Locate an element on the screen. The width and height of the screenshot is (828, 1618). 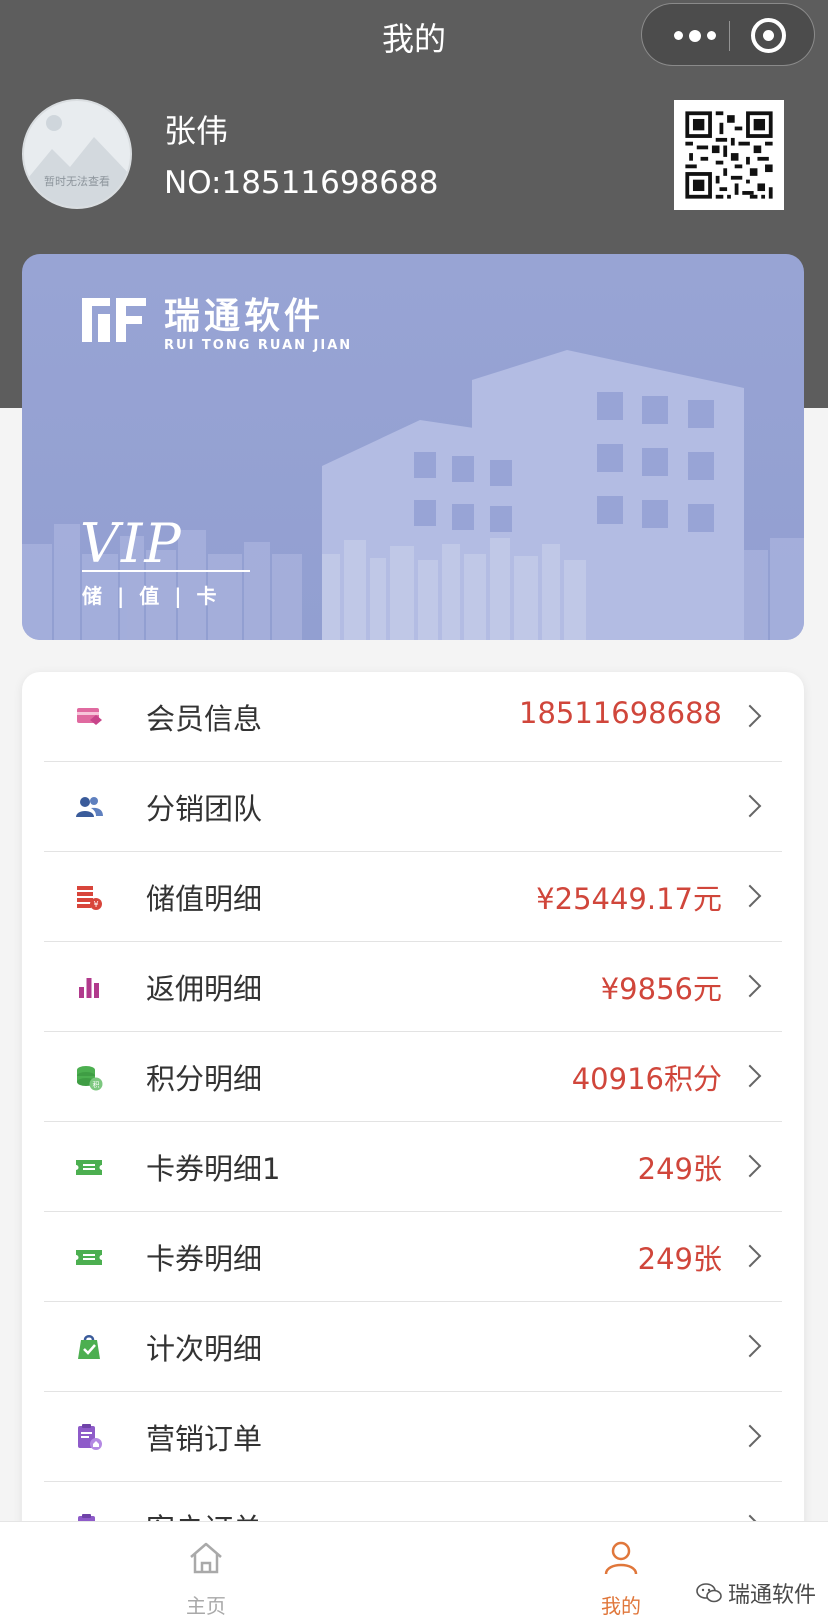
card-type-label: 储 | 值 | 卡 is located at coordinates (151, 596).